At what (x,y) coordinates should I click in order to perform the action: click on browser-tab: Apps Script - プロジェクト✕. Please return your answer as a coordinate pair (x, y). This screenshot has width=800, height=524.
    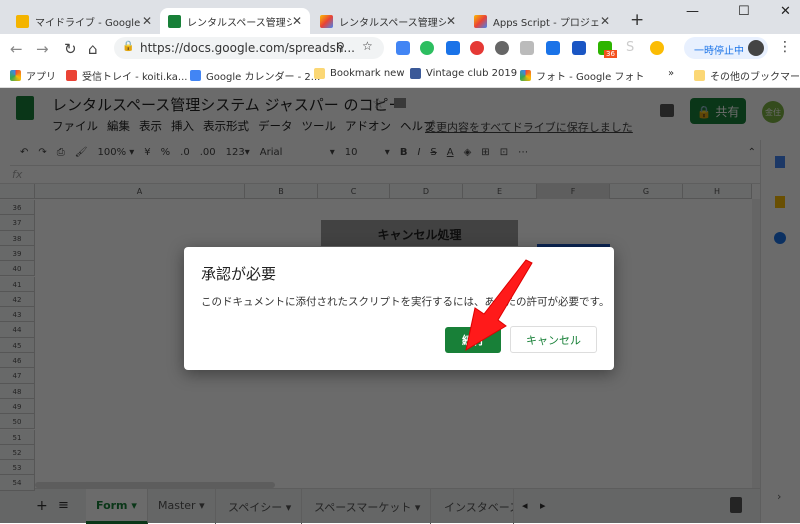
    Looking at the image, I should click on (542, 21).